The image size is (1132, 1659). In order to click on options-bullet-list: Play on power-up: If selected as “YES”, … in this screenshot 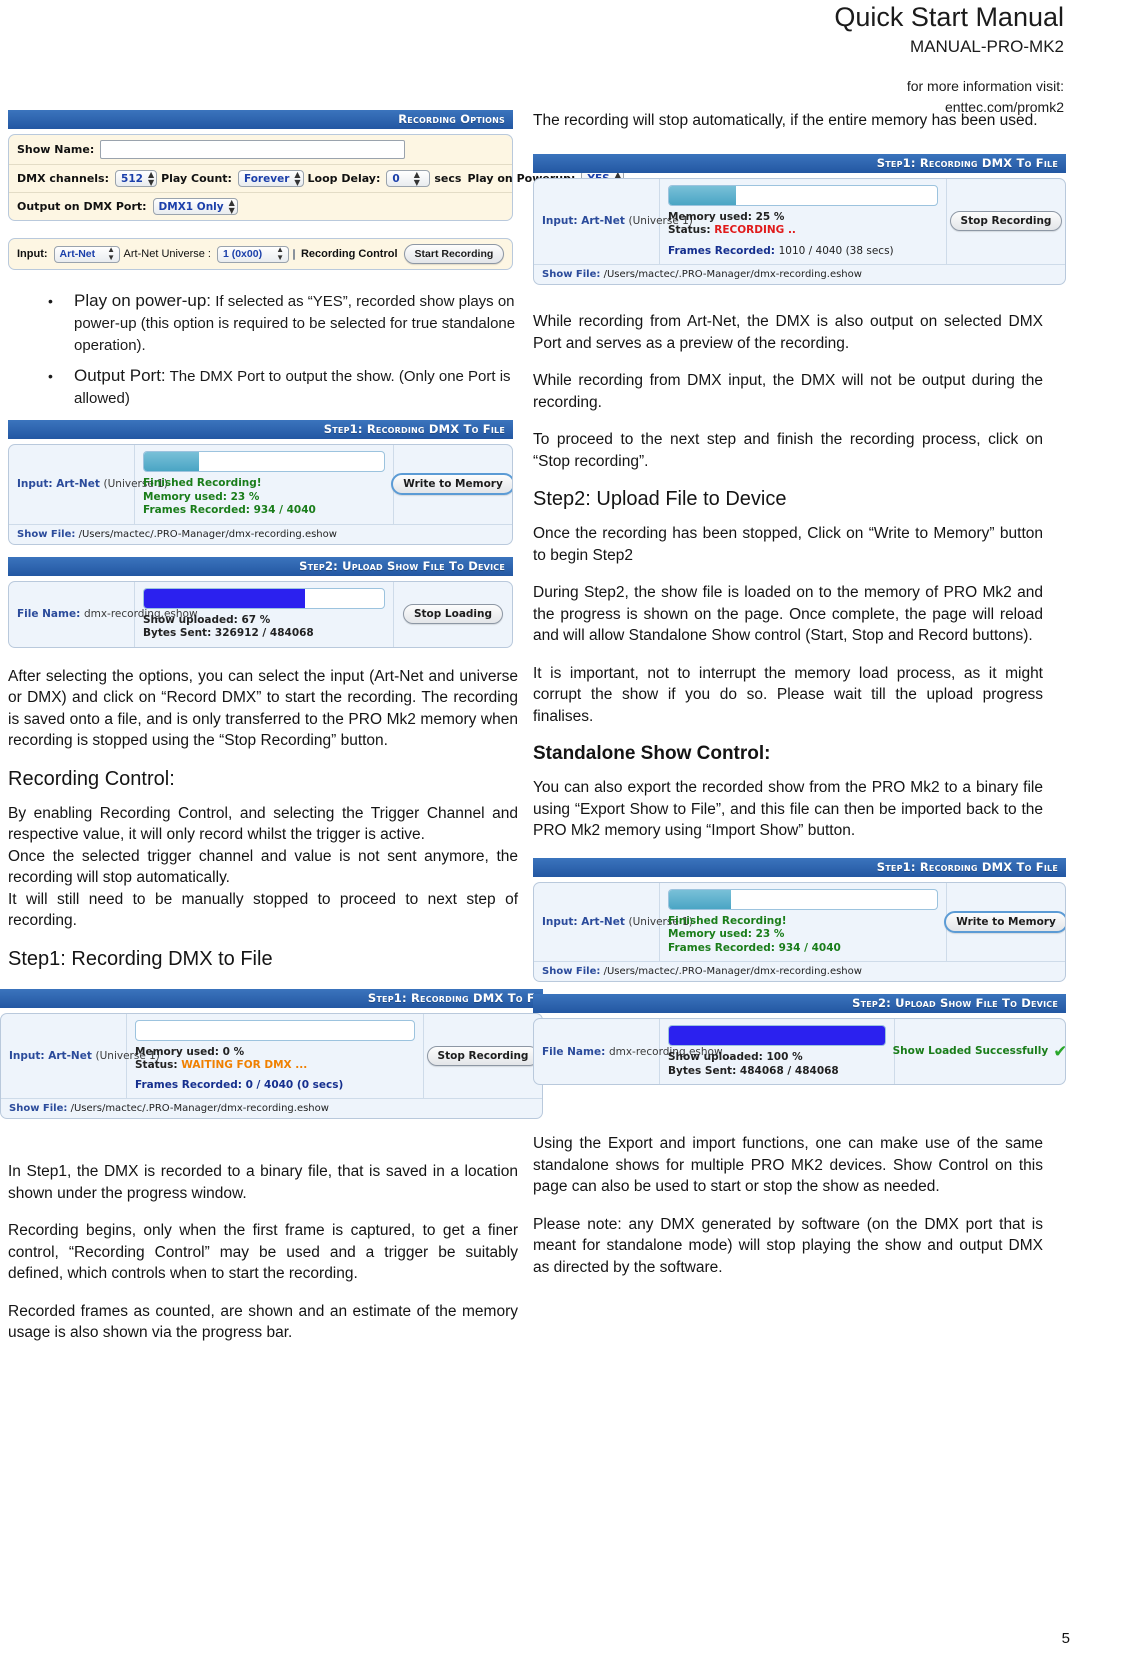, I will do `click(263, 350)`.